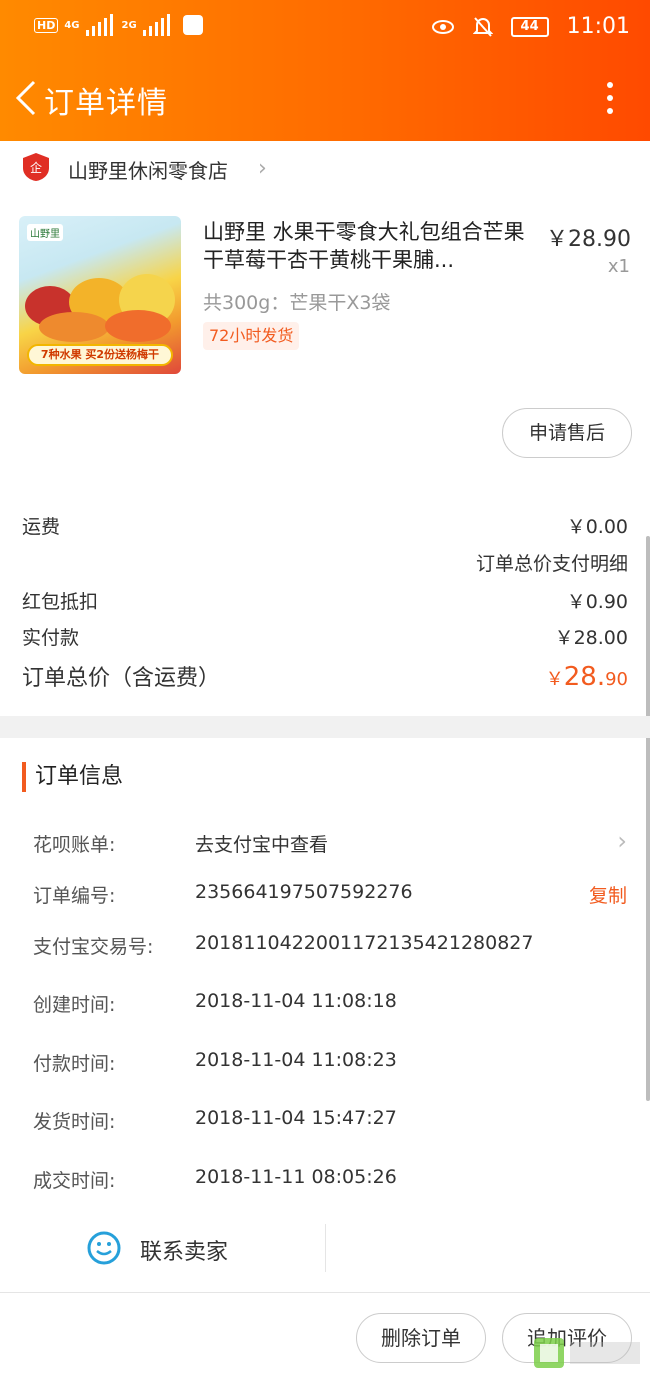 The width and height of the screenshot is (650, 1384). I want to click on app-notification-icon, so click(192, 25).